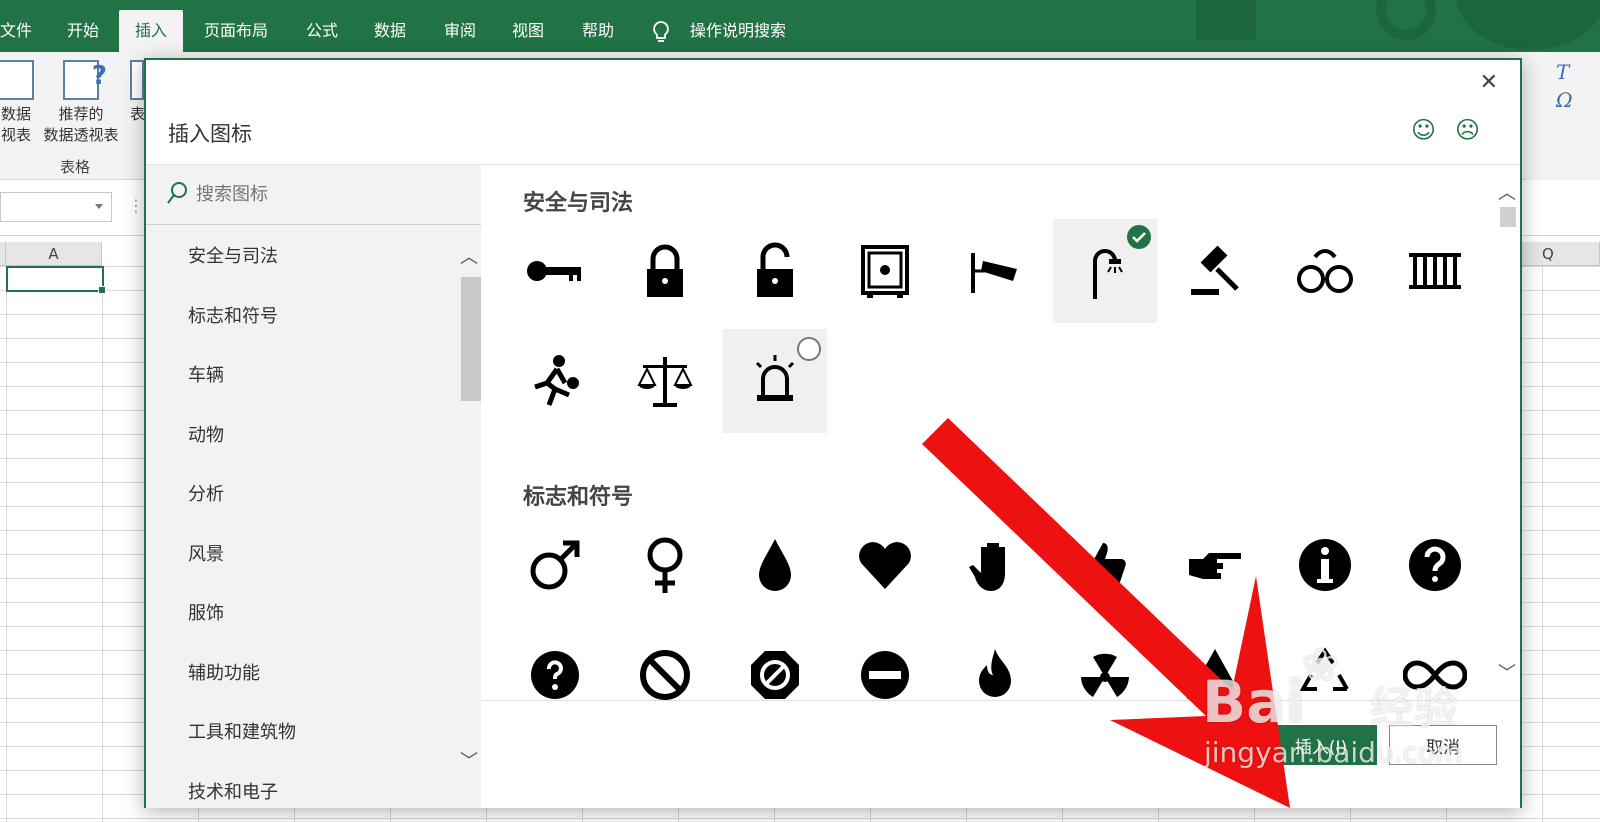  What do you see at coordinates (1105, 565) in the screenshot?
I see `thumbs-up-icon` at bounding box center [1105, 565].